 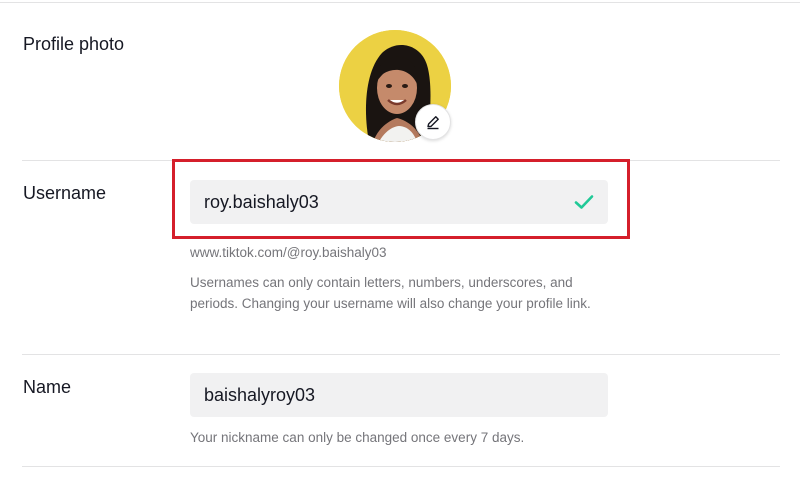 I want to click on top-divider, so click(x=400, y=2).